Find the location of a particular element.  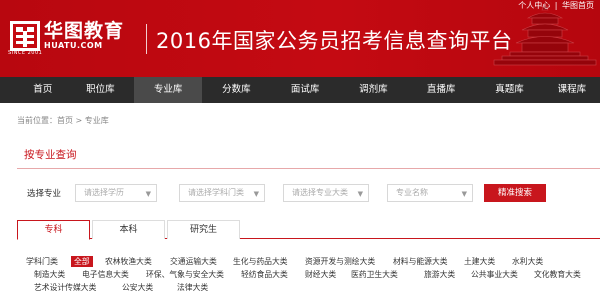

nav-item-positions: 职位库 is located at coordinates (100, 90).